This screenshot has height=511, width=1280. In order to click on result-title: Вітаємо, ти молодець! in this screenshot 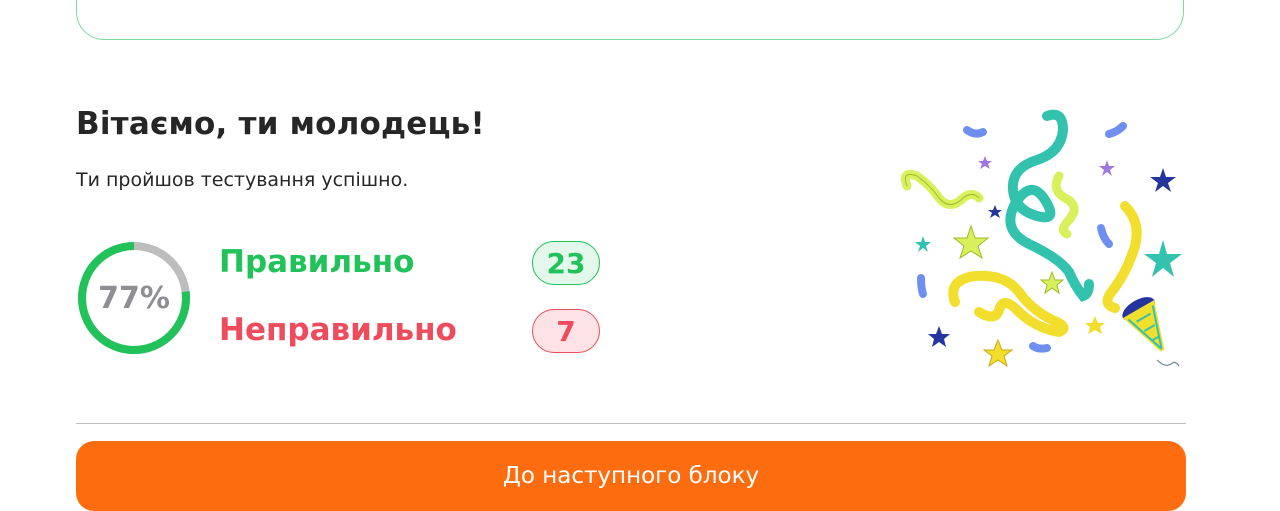, I will do `click(280, 124)`.